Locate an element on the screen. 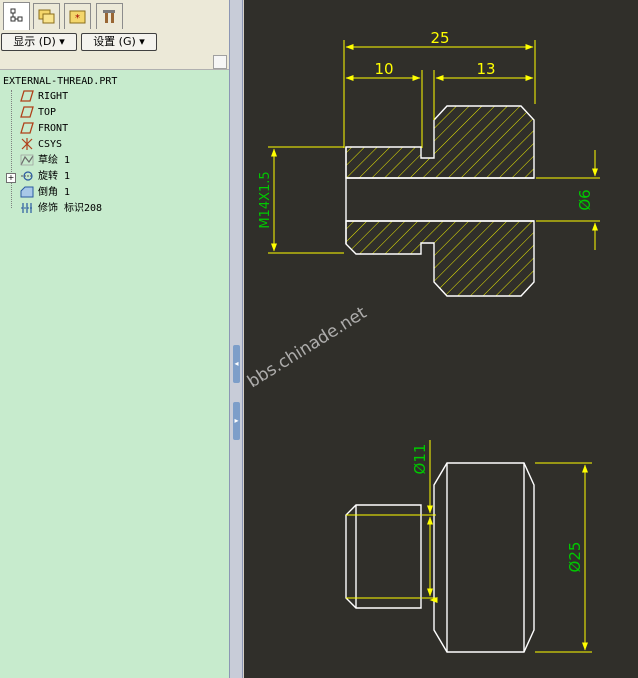 The width and height of the screenshot is (638, 678). tree-item-revolve: 旋转 1 is located at coordinates (45, 177).